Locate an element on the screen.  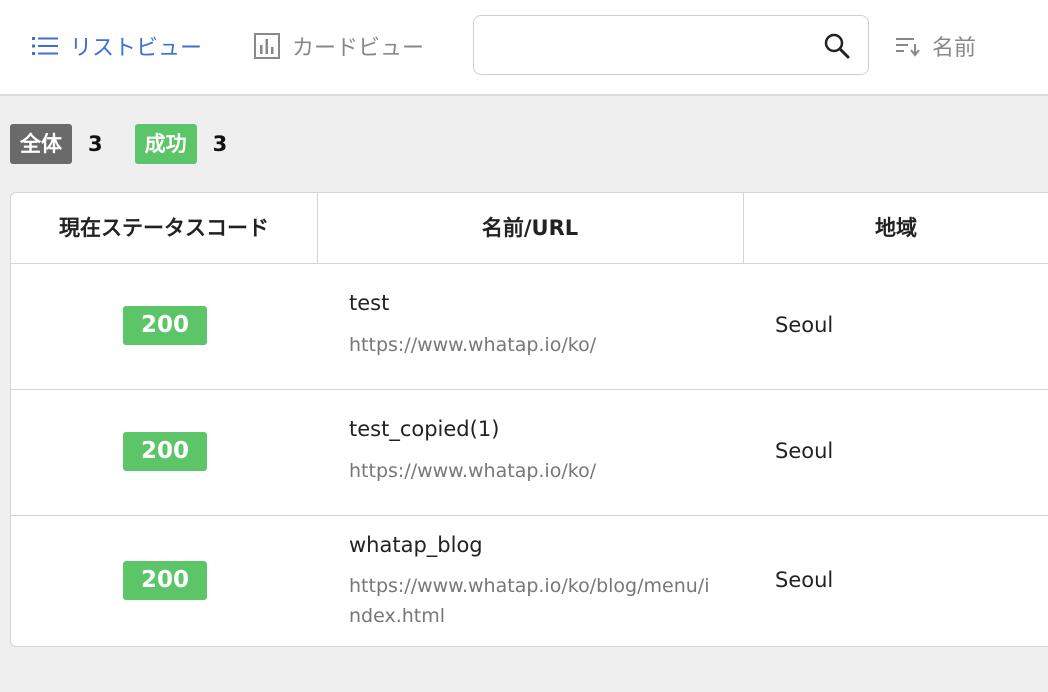
list-view-button: リストビュー is located at coordinates (117, 46).